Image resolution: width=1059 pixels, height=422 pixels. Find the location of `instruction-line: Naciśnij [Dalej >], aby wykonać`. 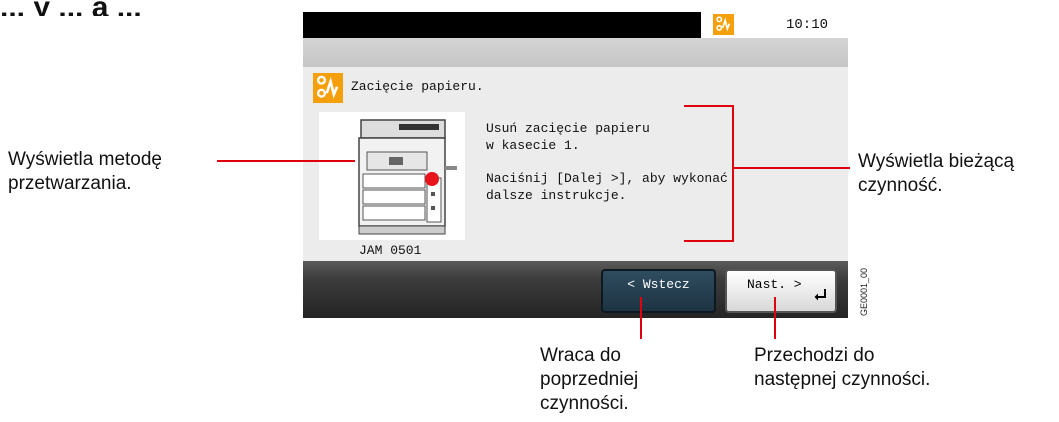

instruction-line: Naciśnij [Dalej >], aby wykonać is located at coordinates (607, 178).